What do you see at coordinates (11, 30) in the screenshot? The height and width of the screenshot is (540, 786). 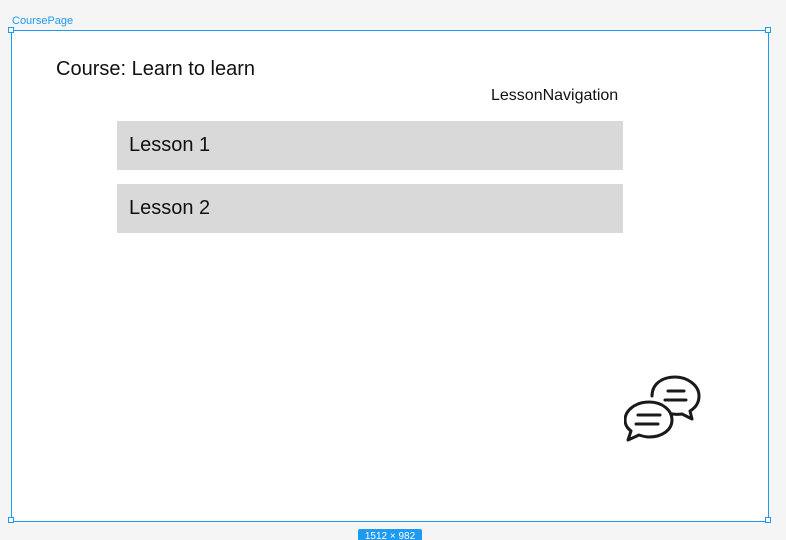 I see `resize-handle-top-left` at bounding box center [11, 30].